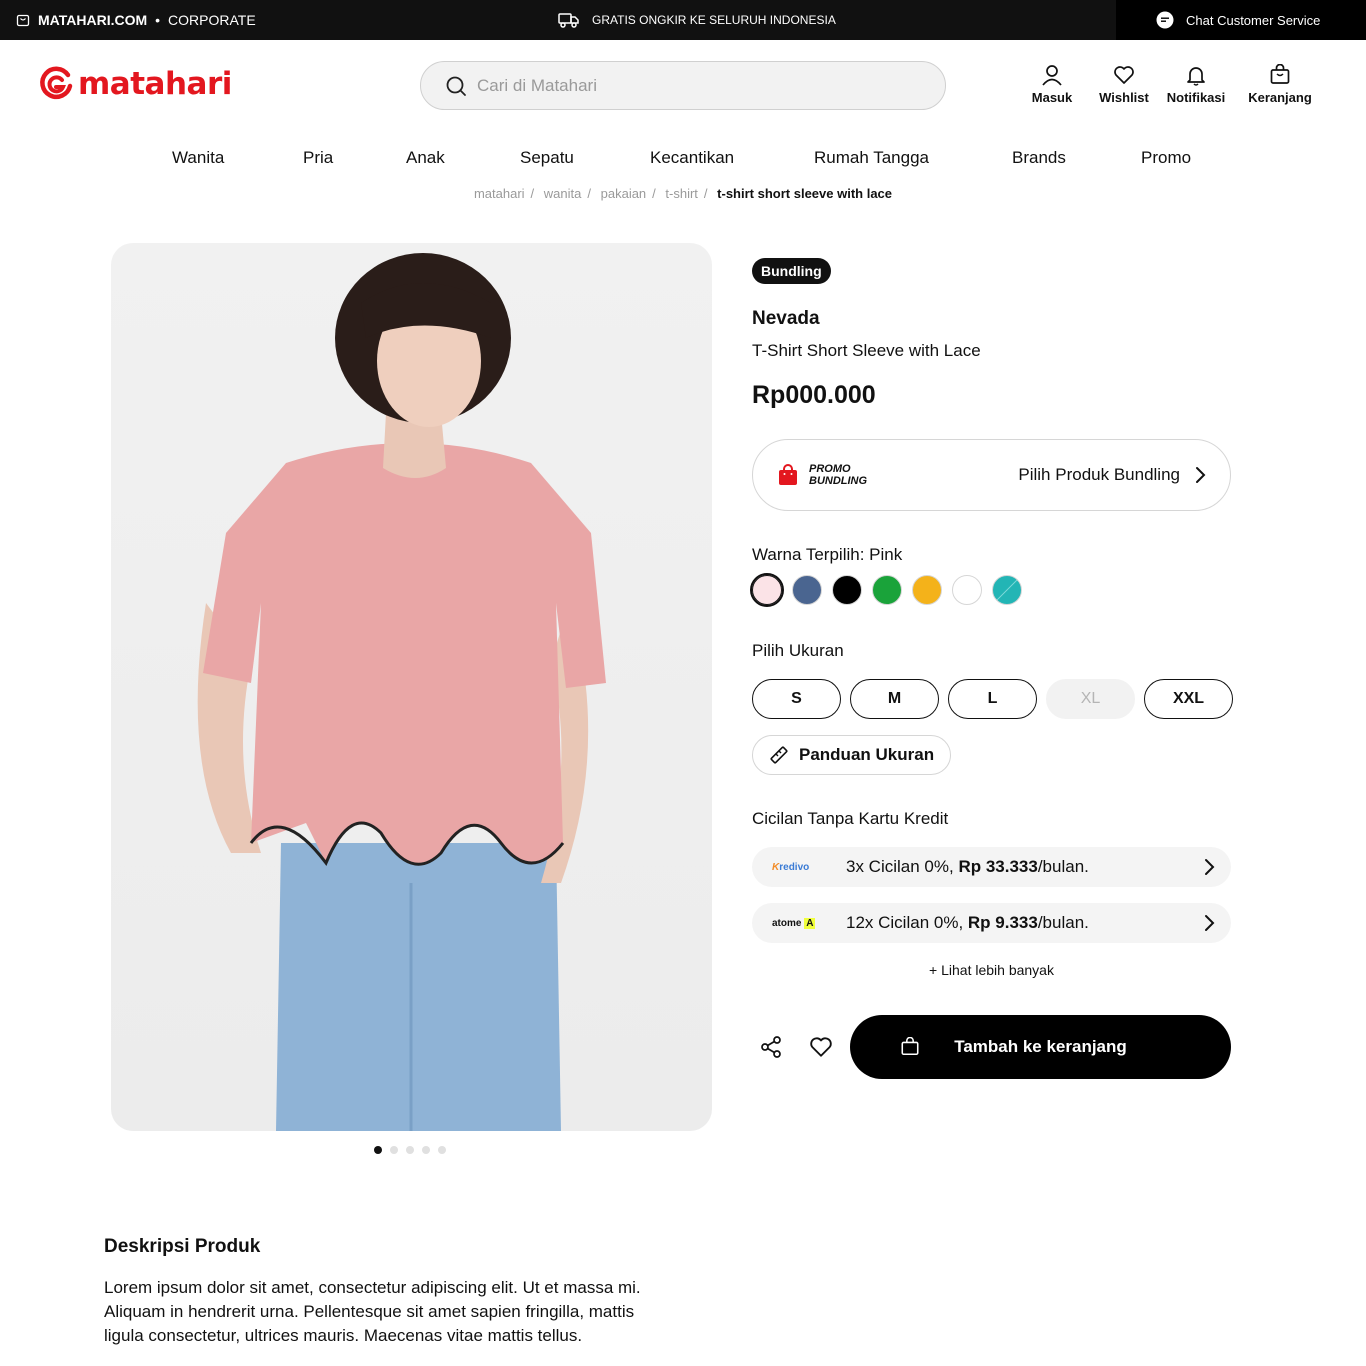 This screenshot has width=1366, height=1366. Describe the element at coordinates (807, 590) in the screenshot. I see `color-swatch-navy` at that location.